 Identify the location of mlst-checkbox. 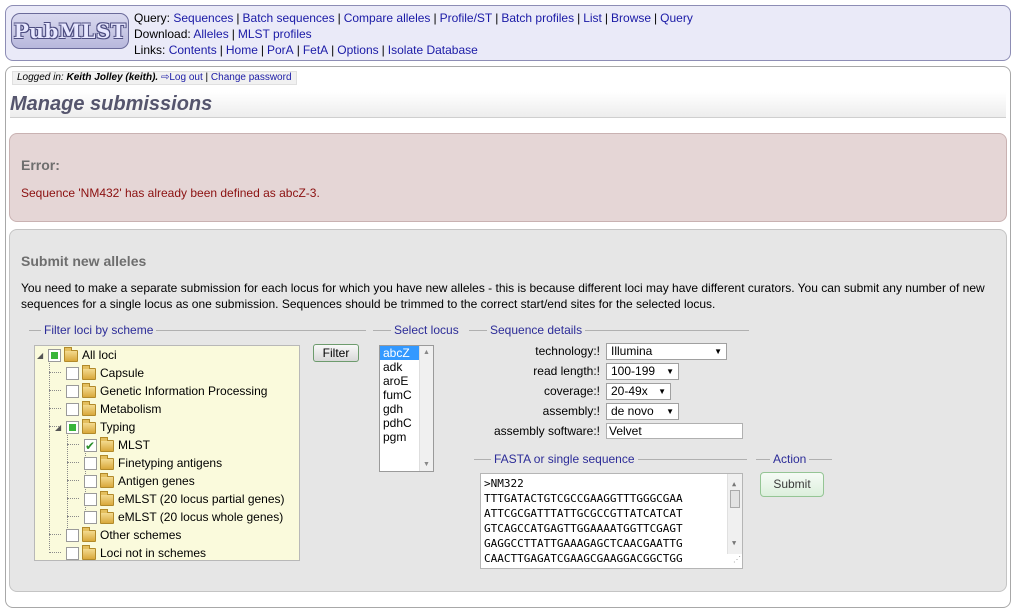
(90, 446).